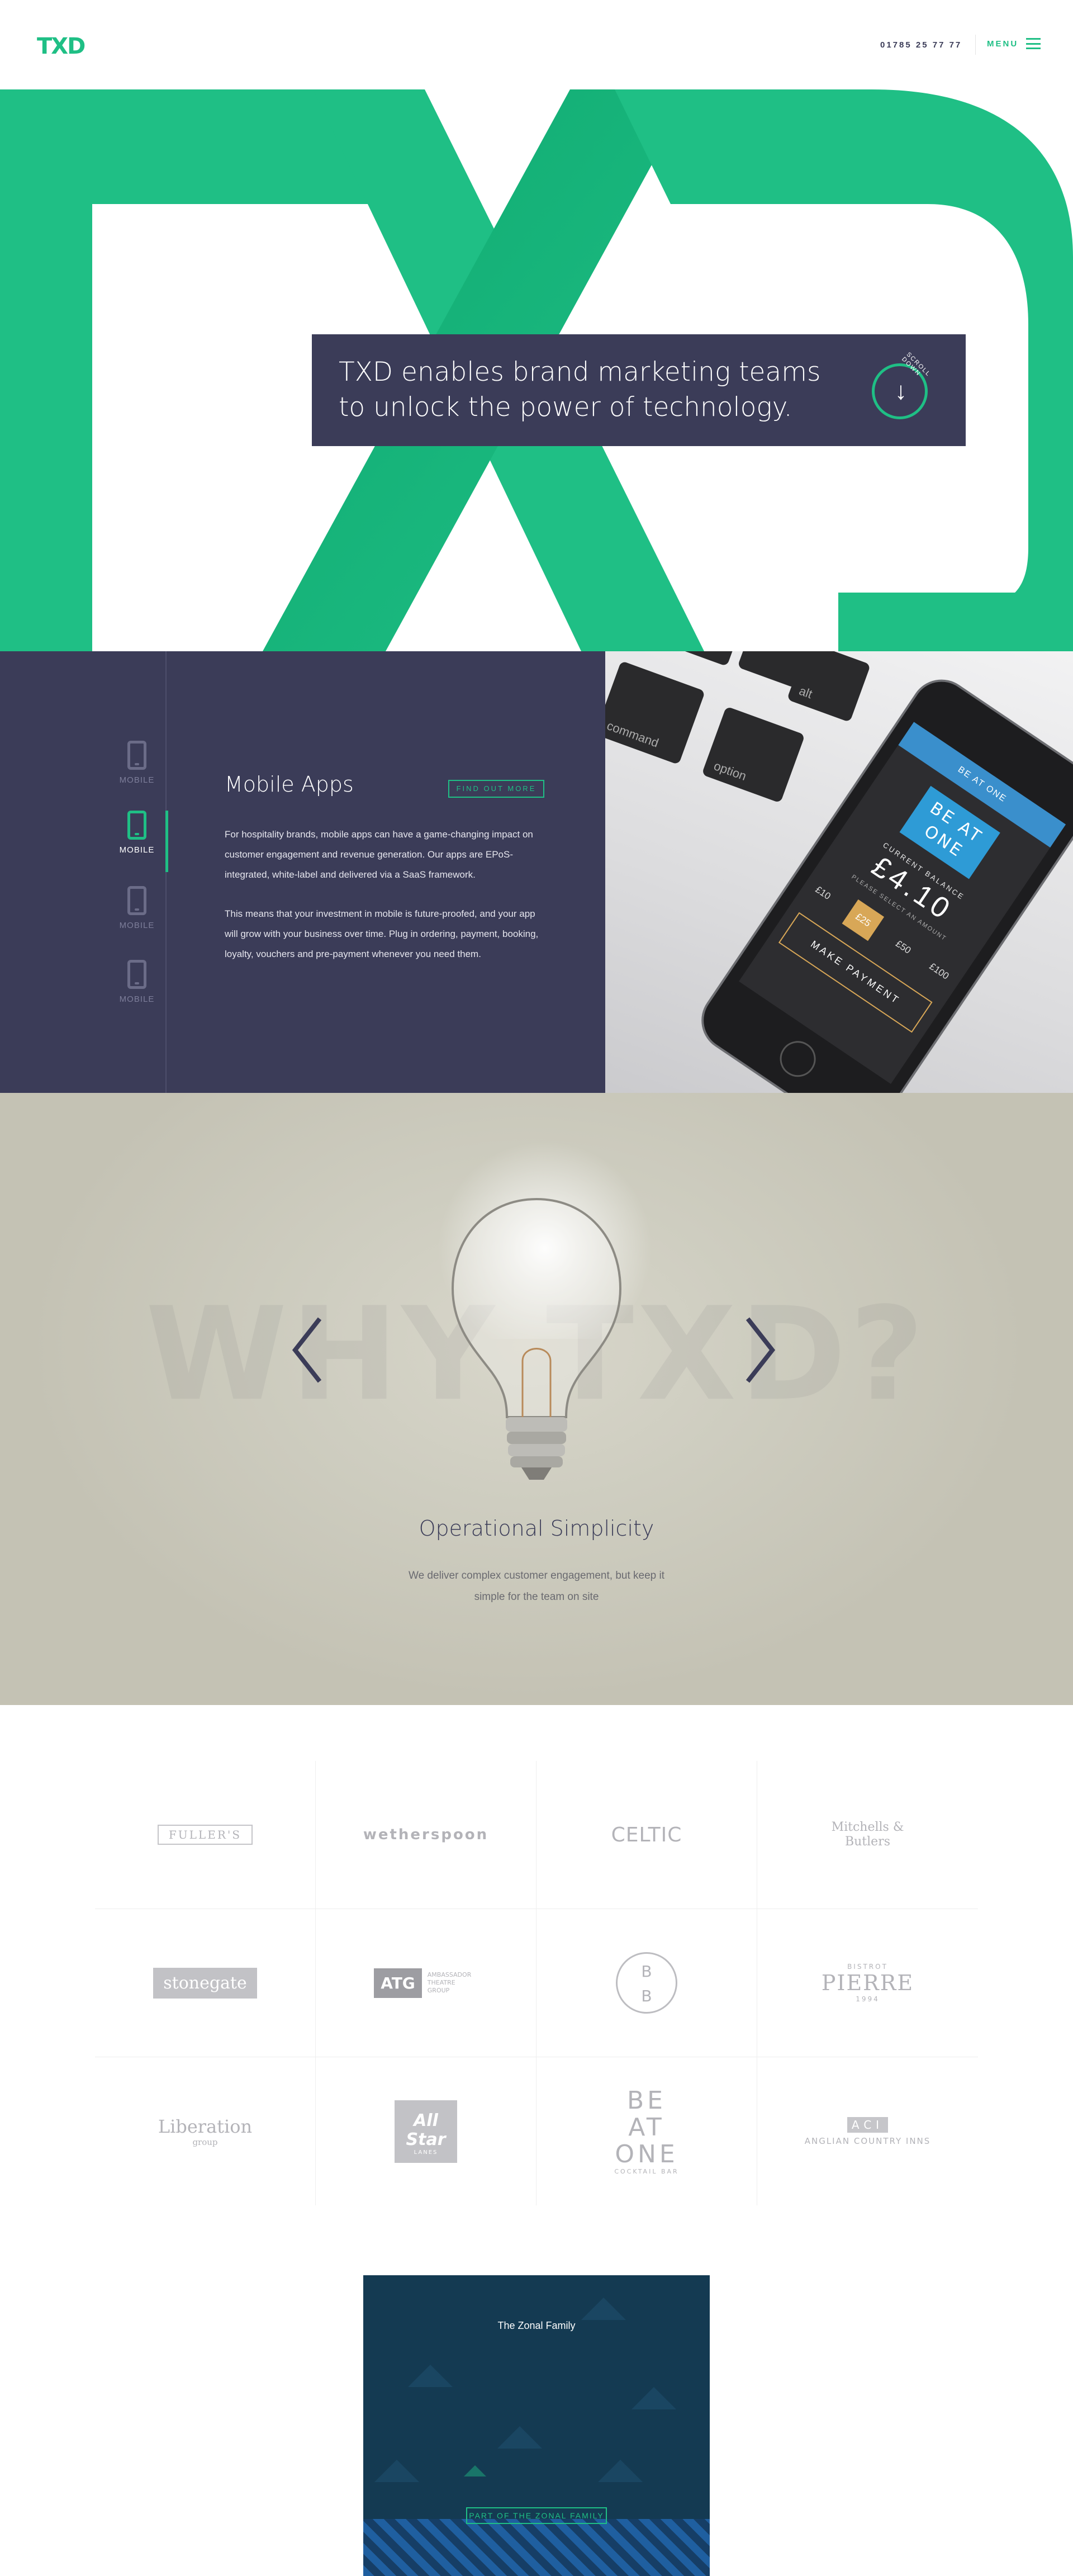  I want to click on keyboard-key, so click(705, 659).